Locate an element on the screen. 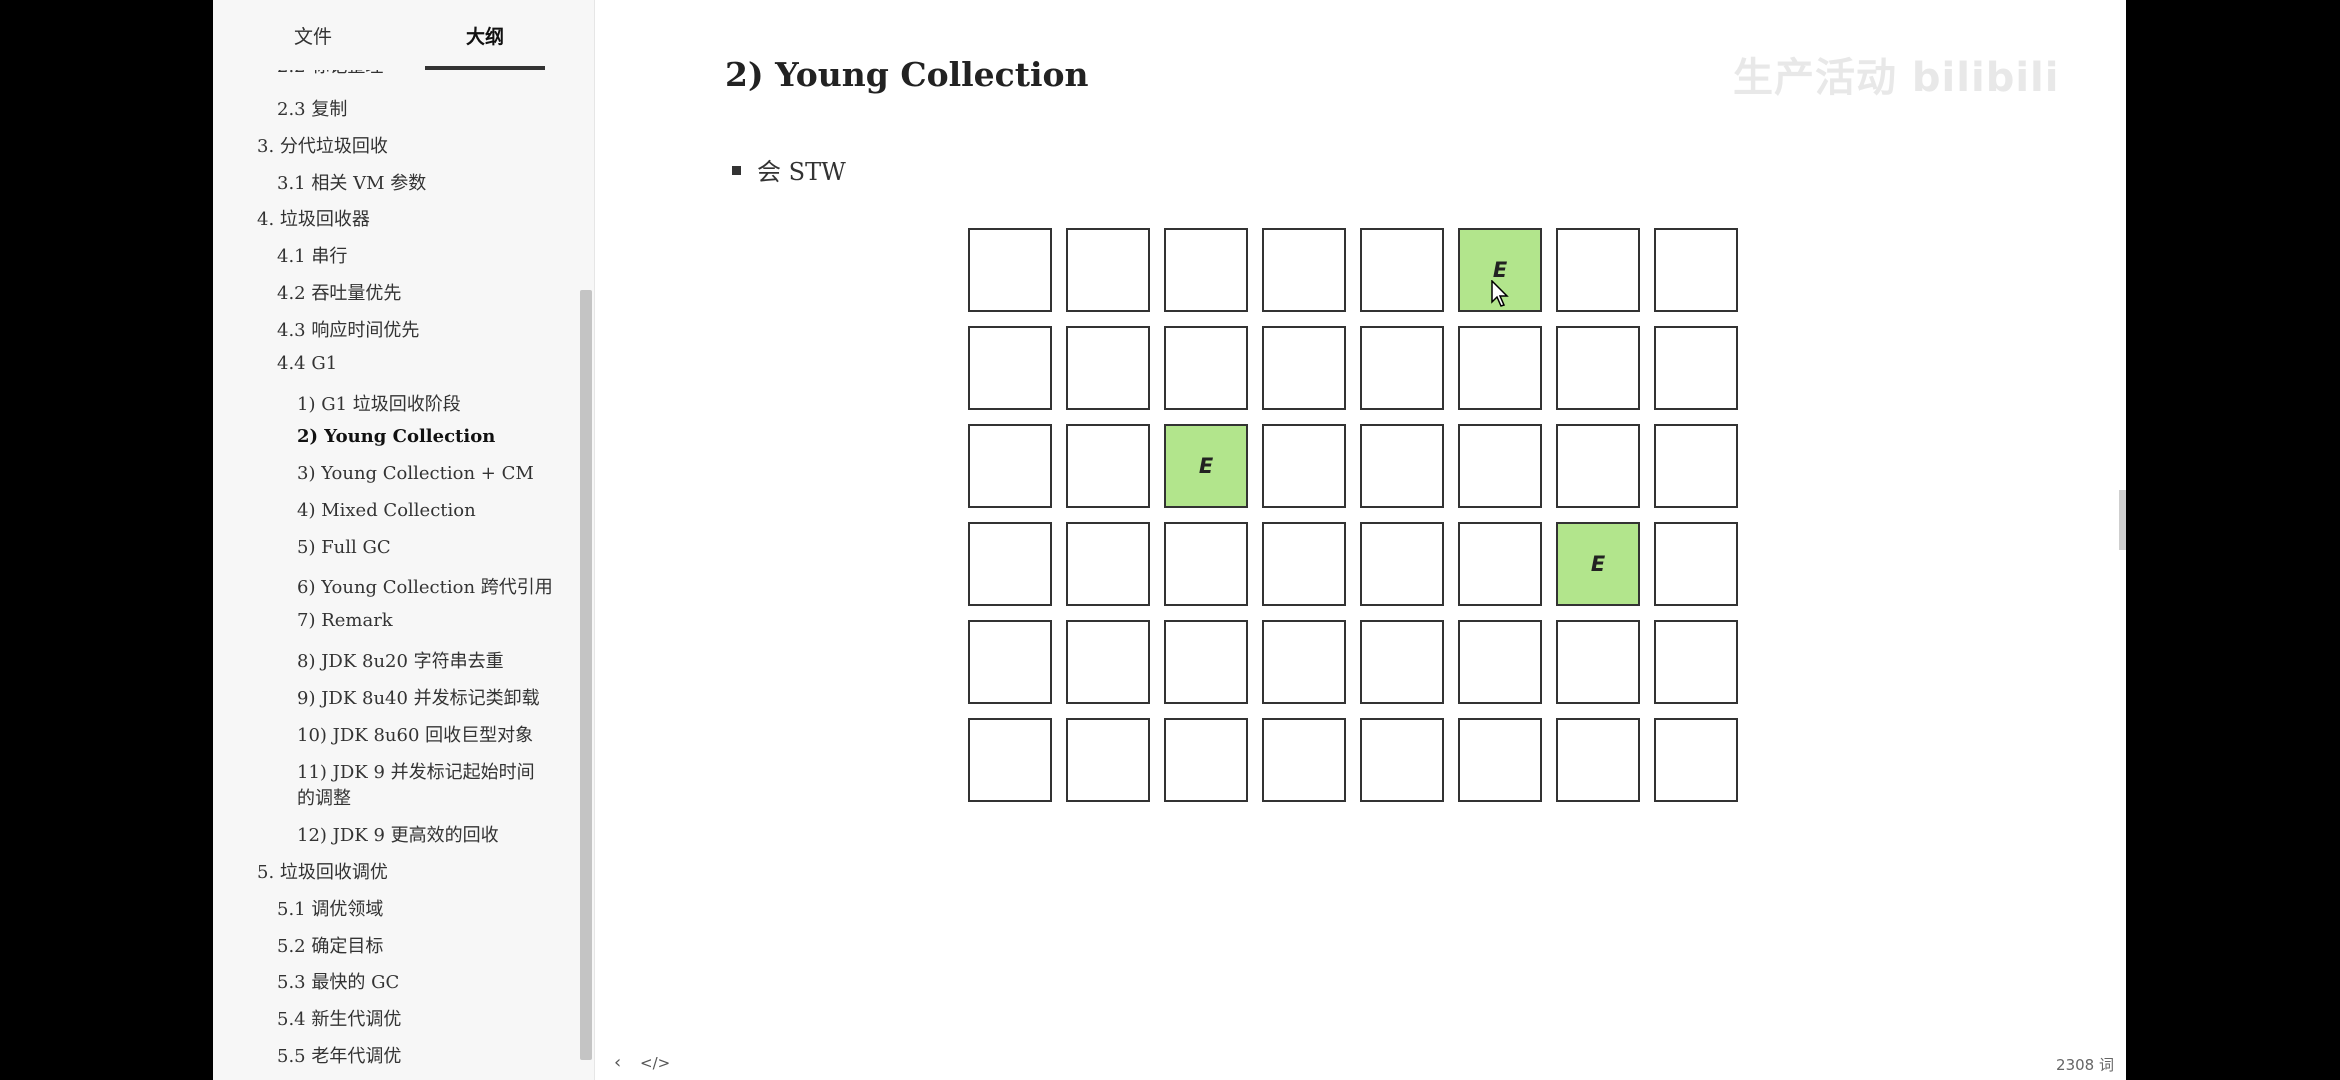  outline-item: 11) JDK 9 并发标记起始时间 is located at coordinates (416, 771).